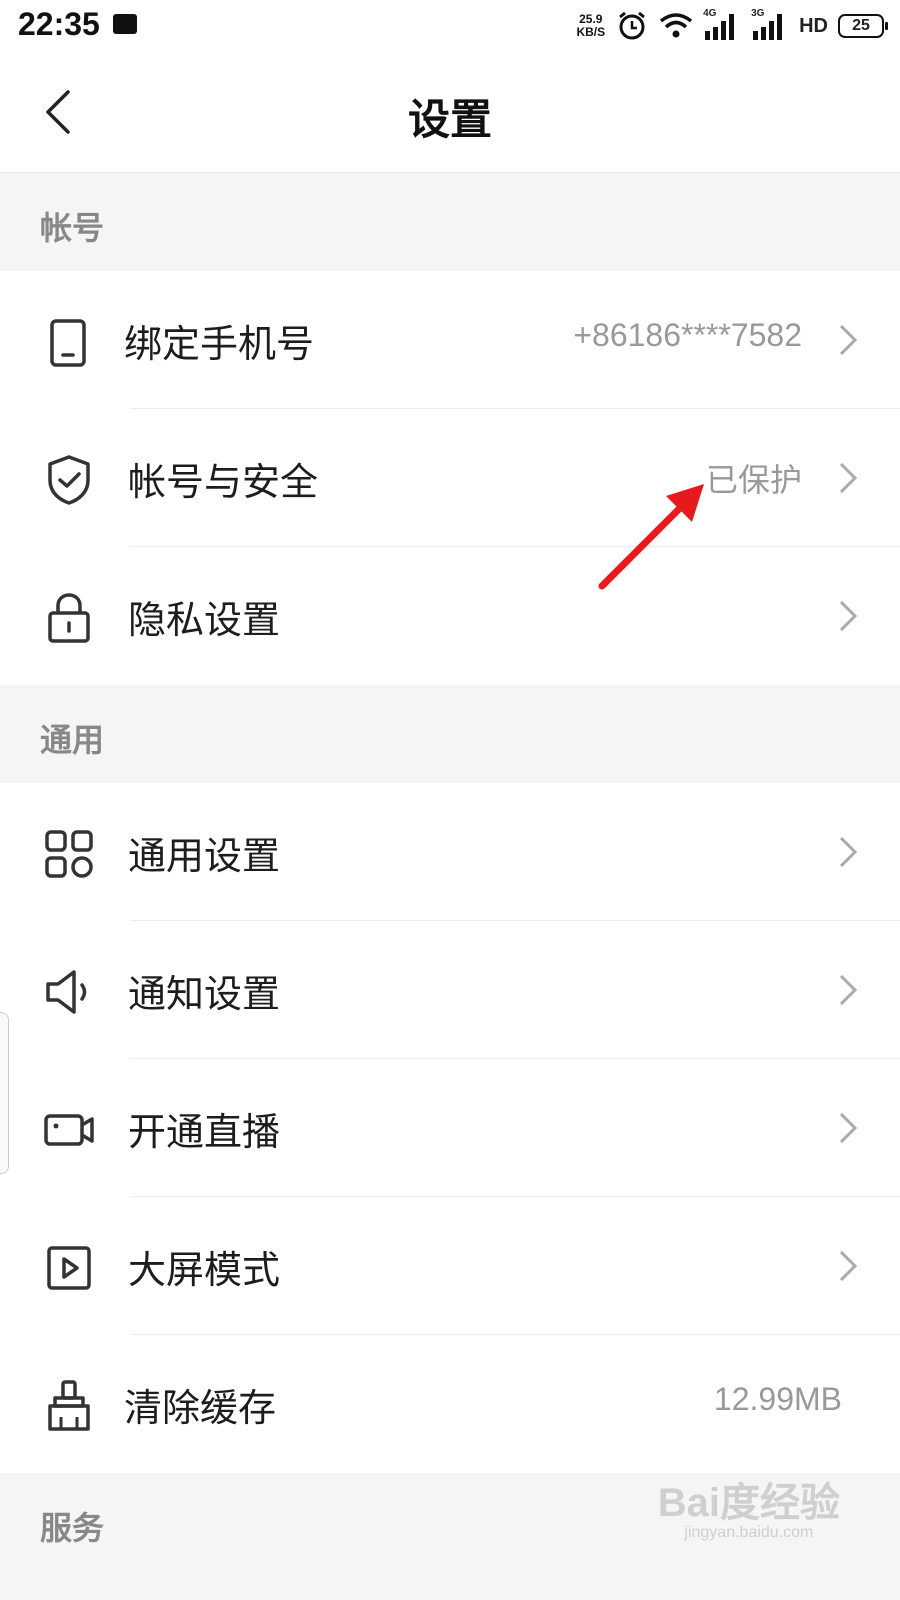  Describe the element at coordinates (69, 854) in the screenshot. I see `grid-icon` at that location.